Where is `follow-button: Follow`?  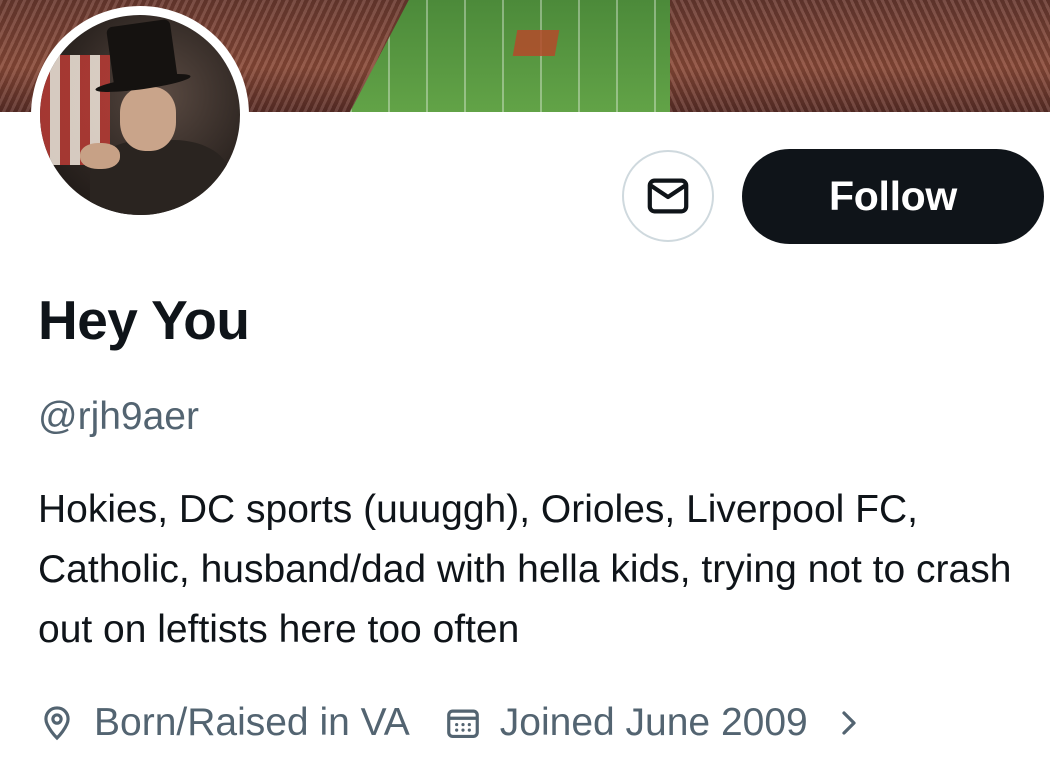 follow-button: Follow is located at coordinates (893, 196).